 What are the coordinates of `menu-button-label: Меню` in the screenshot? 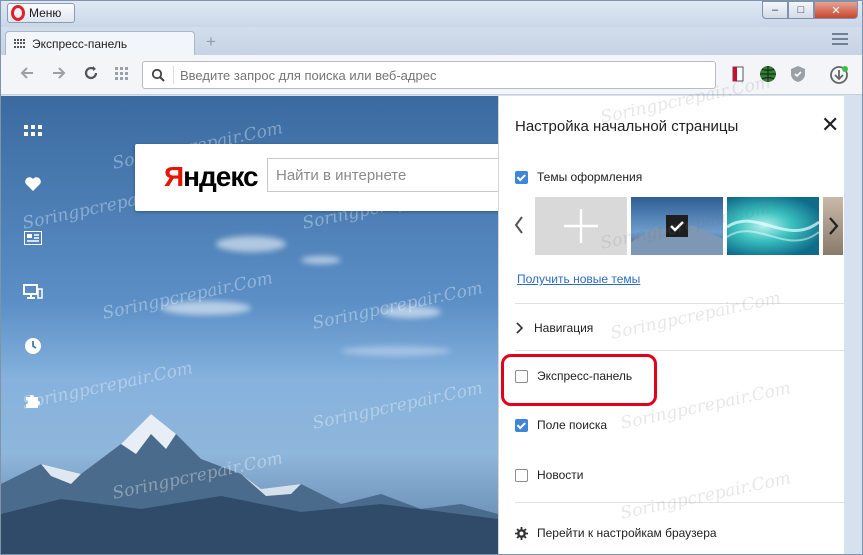 It's located at (45, 13).